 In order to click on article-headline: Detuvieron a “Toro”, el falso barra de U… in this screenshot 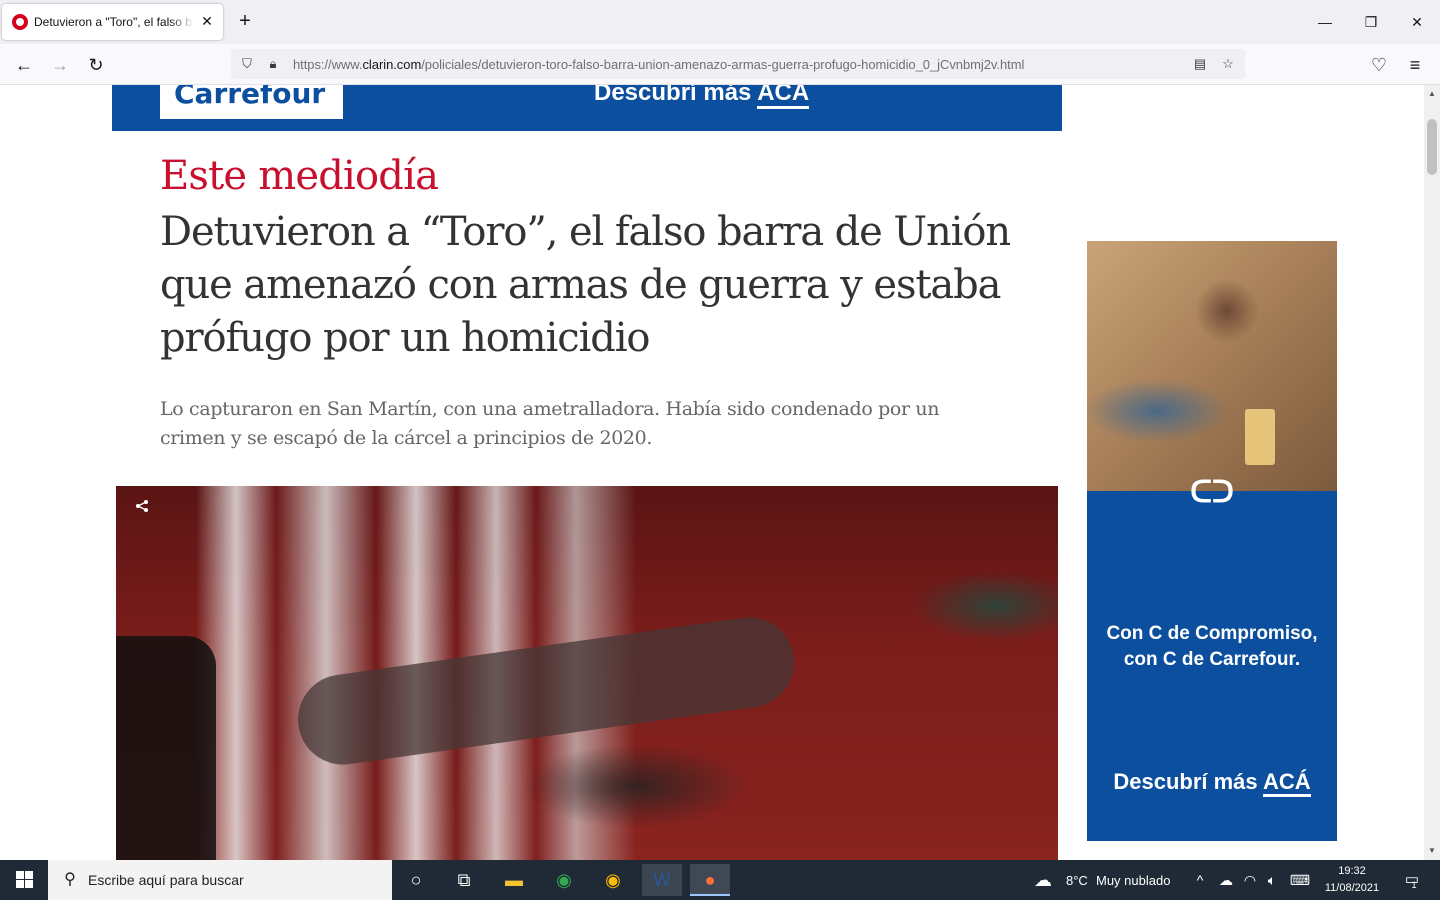, I will do `click(585, 285)`.